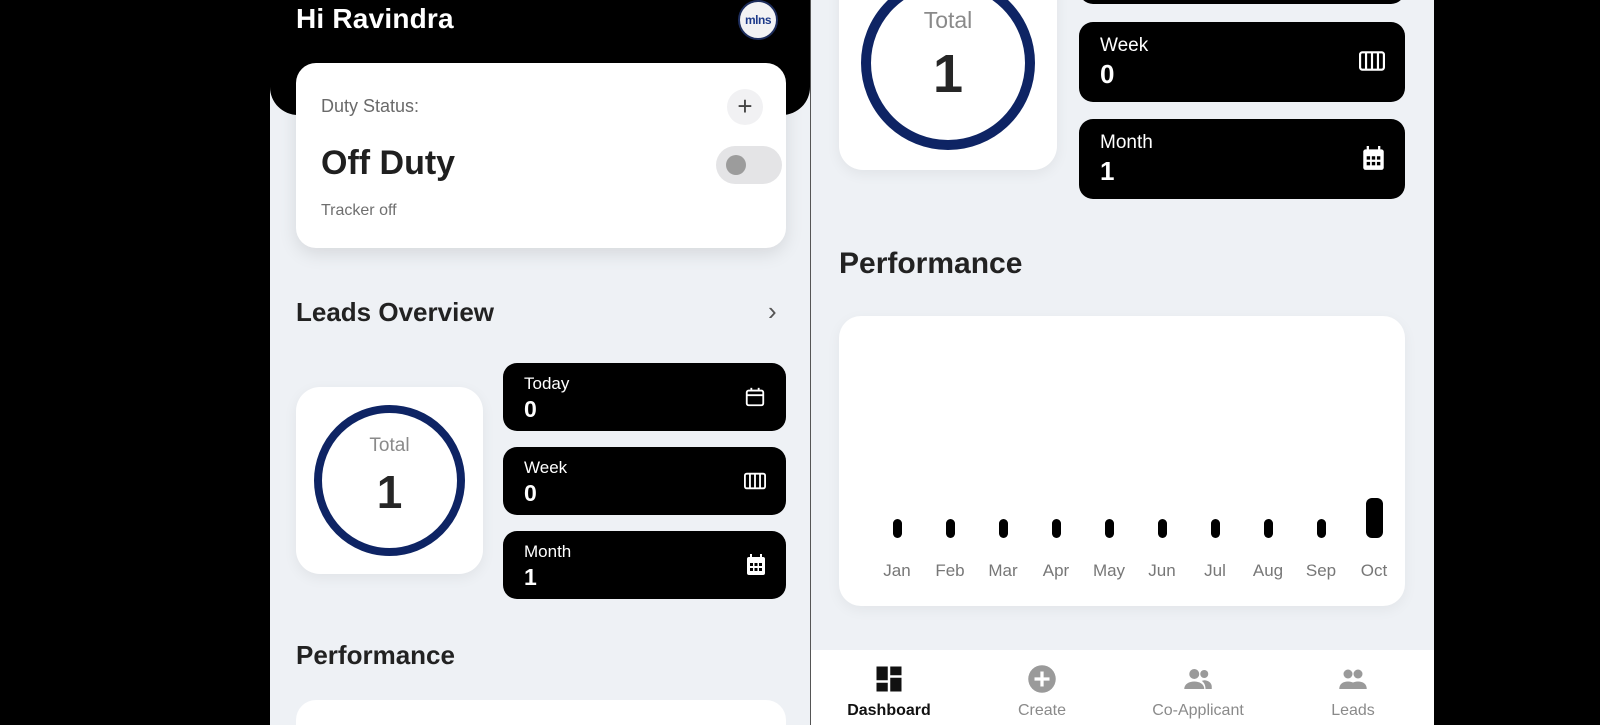  Describe the element at coordinates (745, 107) in the screenshot. I see `add-button: +` at that location.